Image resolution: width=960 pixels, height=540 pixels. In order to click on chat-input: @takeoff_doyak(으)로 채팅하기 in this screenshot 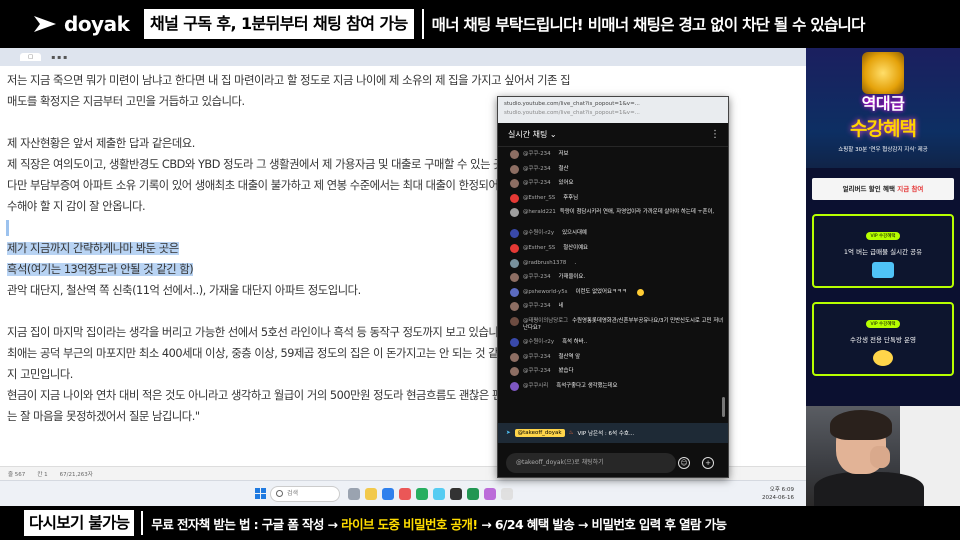, I will do `click(591, 463)`.